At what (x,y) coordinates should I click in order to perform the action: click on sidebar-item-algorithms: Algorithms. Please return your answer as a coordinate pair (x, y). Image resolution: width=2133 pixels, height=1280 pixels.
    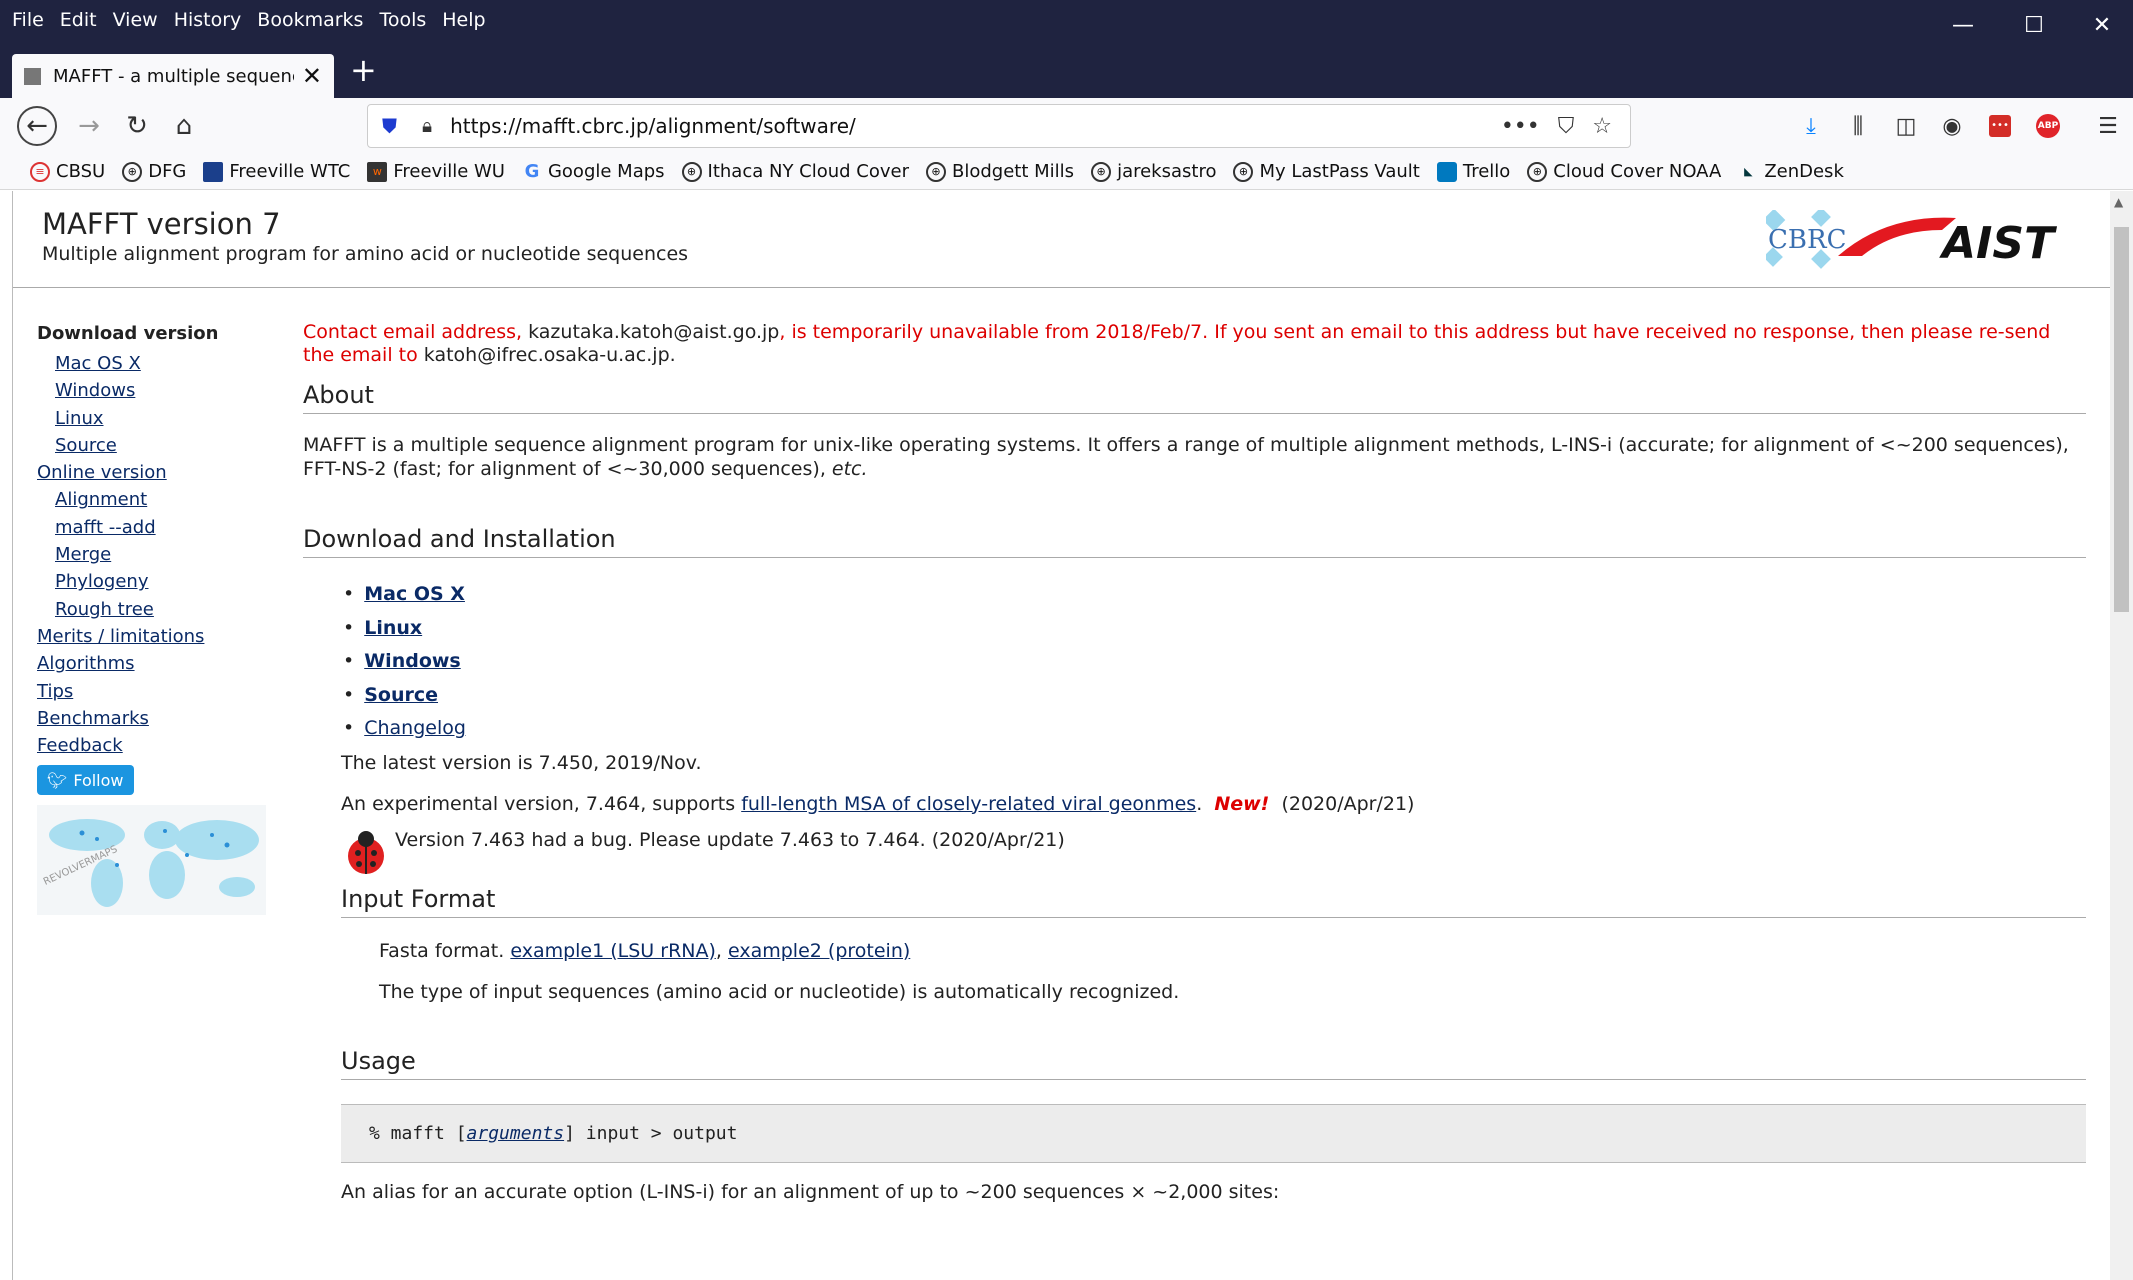
    Looking at the image, I should click on (159, 663).